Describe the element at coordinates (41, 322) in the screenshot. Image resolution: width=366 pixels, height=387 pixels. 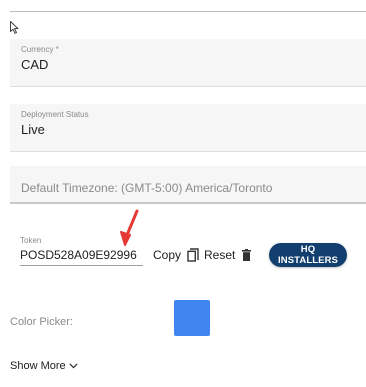
I see `color-picker-label: Color Picker:` at that location.